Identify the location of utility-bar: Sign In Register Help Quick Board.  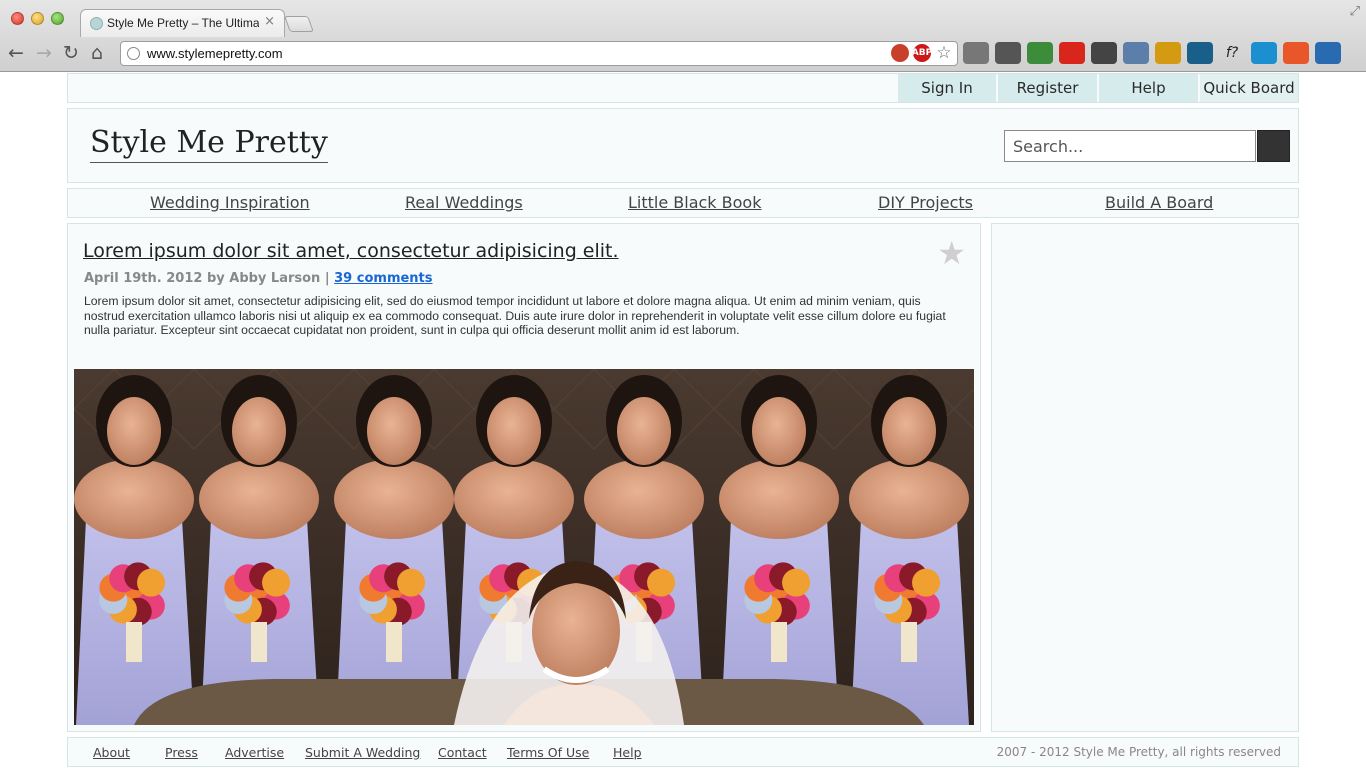
(683, 88).